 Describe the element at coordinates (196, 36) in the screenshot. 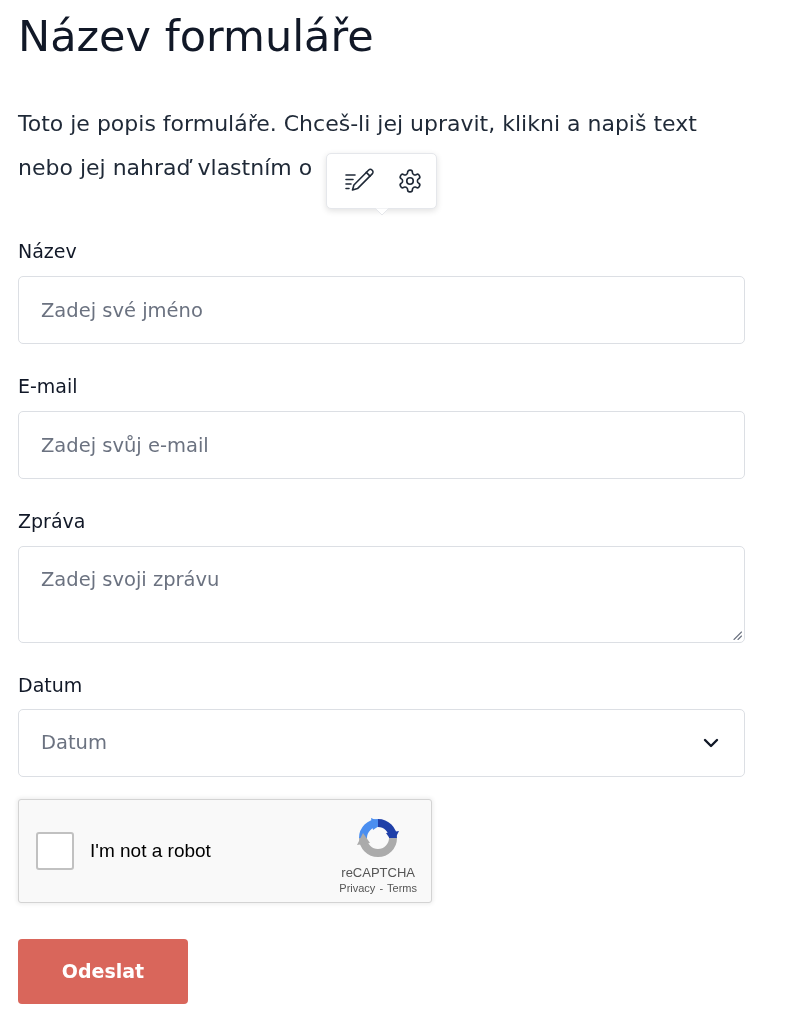

I see `form-title: Název formuláře` at that location.